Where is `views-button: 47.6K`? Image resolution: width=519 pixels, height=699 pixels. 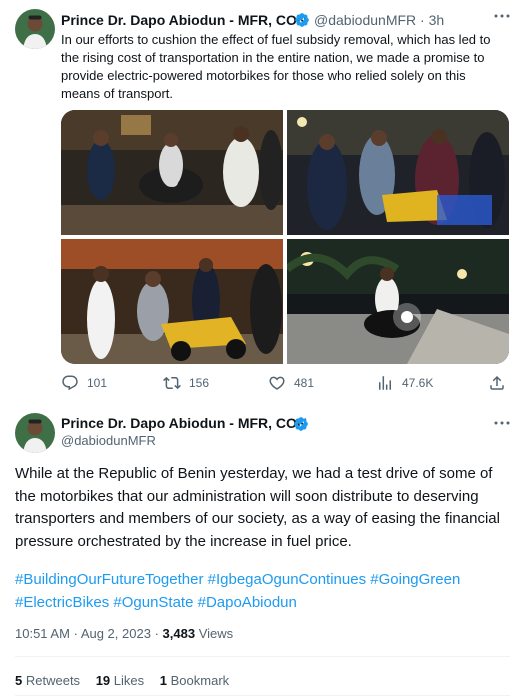
views-button: 47.6K is located at coordinates (404, 383).